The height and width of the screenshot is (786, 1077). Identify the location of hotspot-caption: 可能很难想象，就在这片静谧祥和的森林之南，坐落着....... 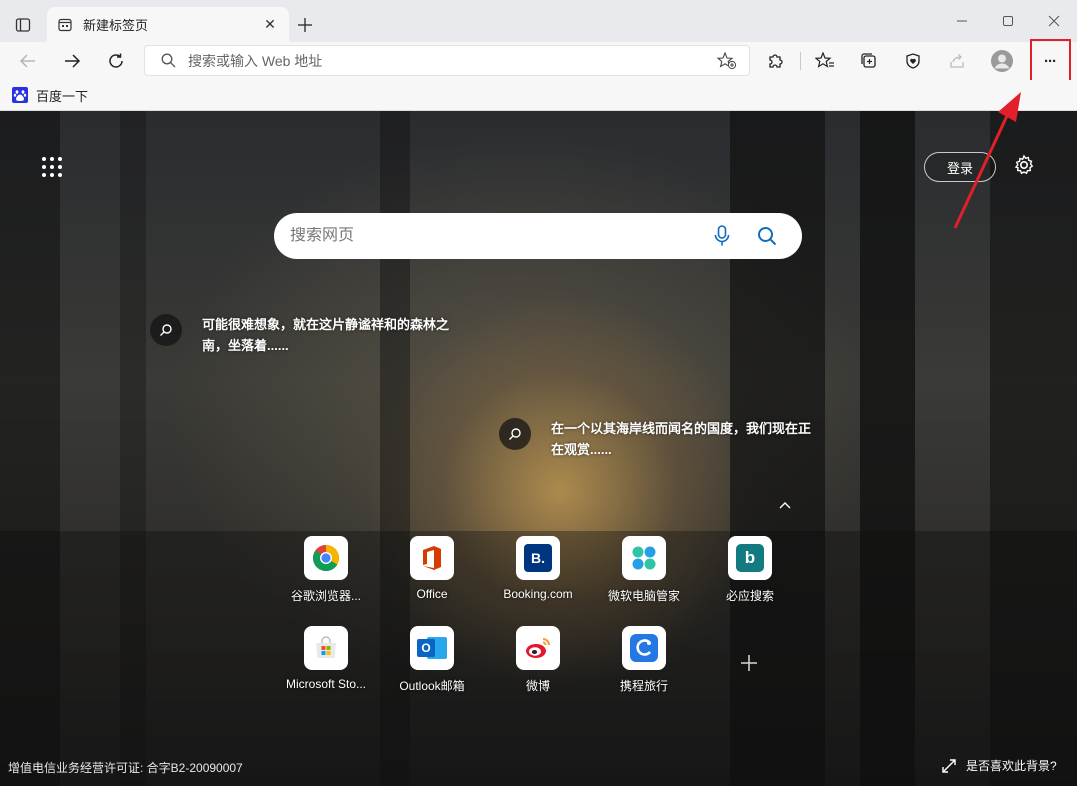
(326, 335).